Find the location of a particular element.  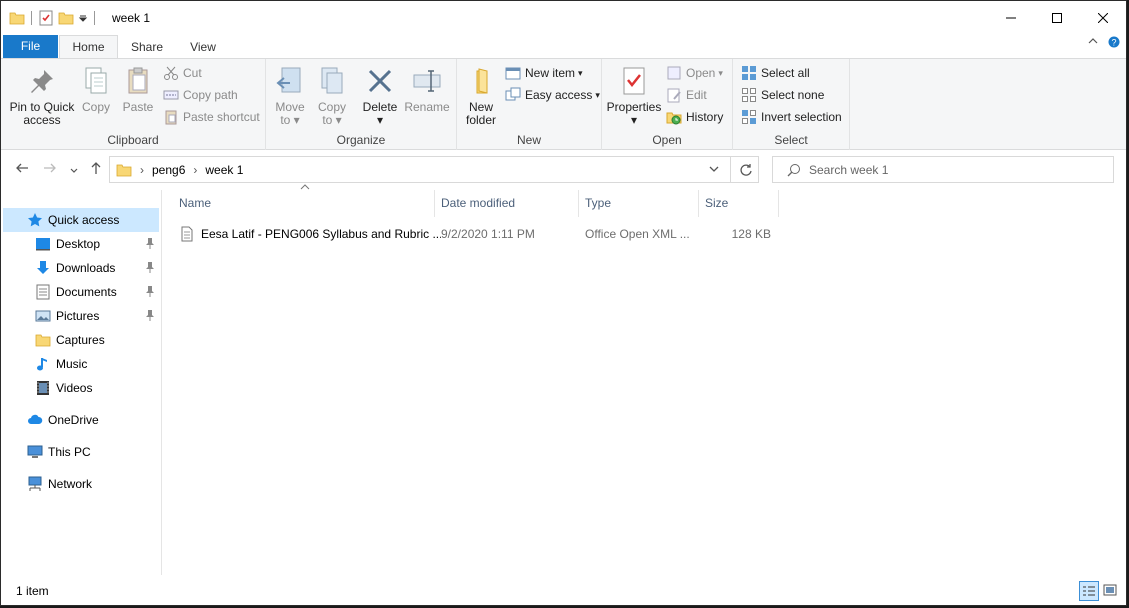

maximize-button is located at coordinates (1057, 17).